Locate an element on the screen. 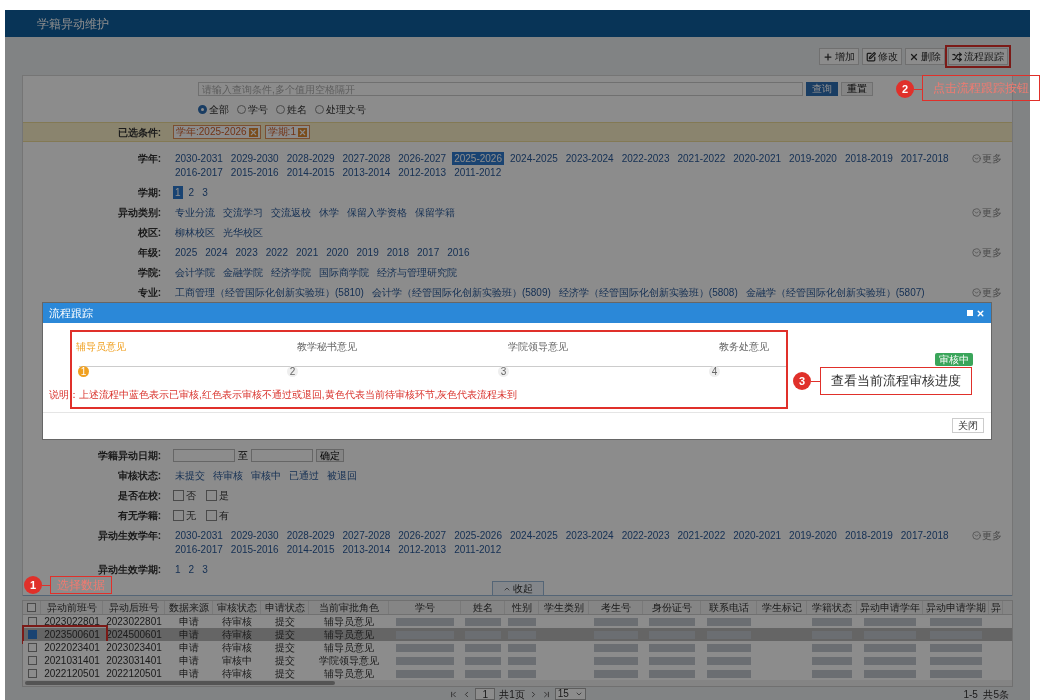 The height and width of the screenshot is (700, 1044). filter-option: 保留学籍 is located at coordinates (435, 212).